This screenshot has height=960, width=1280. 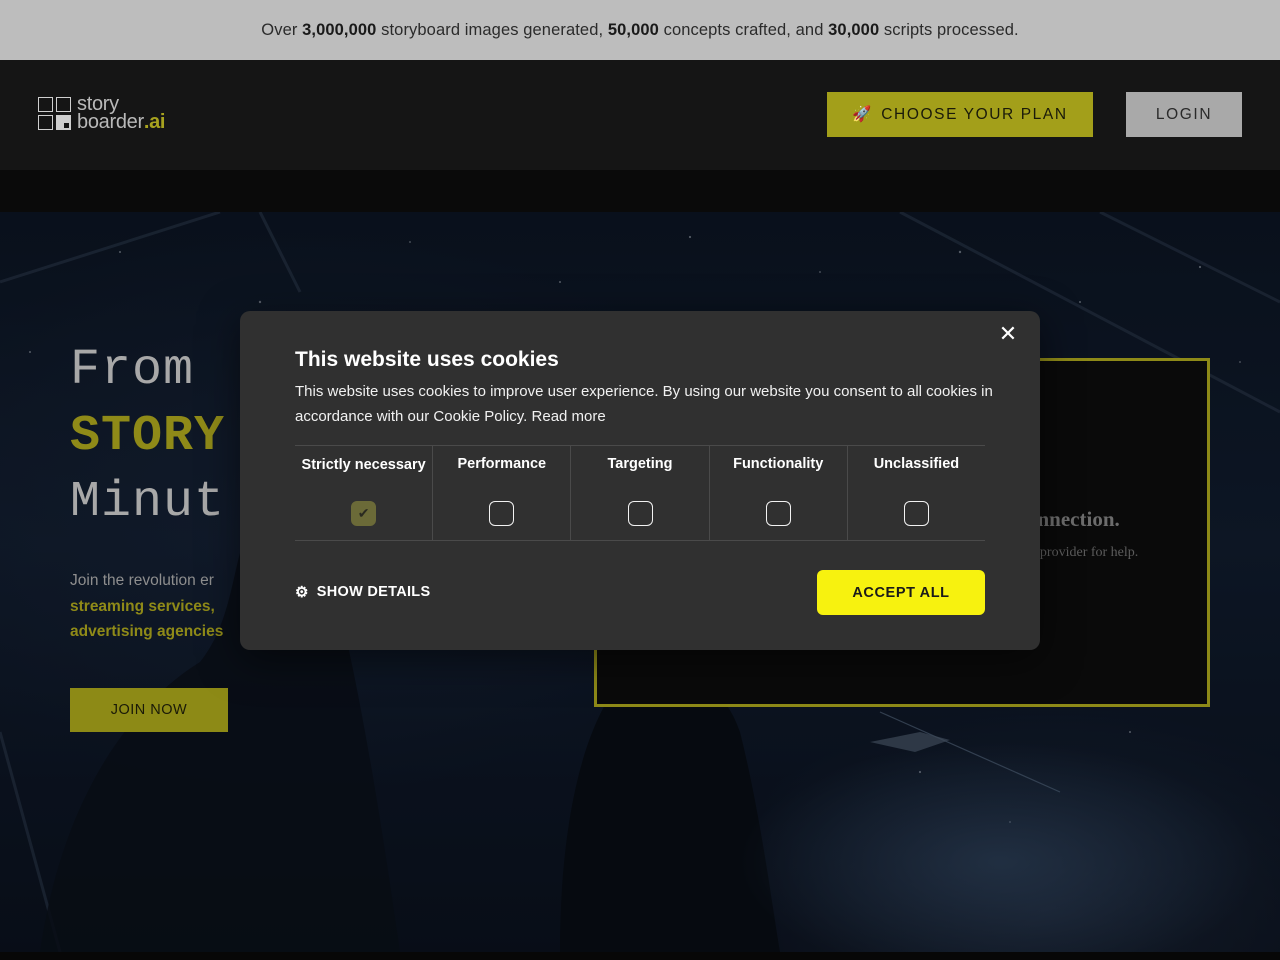 I want to click on logo-word-boarder: boarder.ai, so click(x=121, y=122).